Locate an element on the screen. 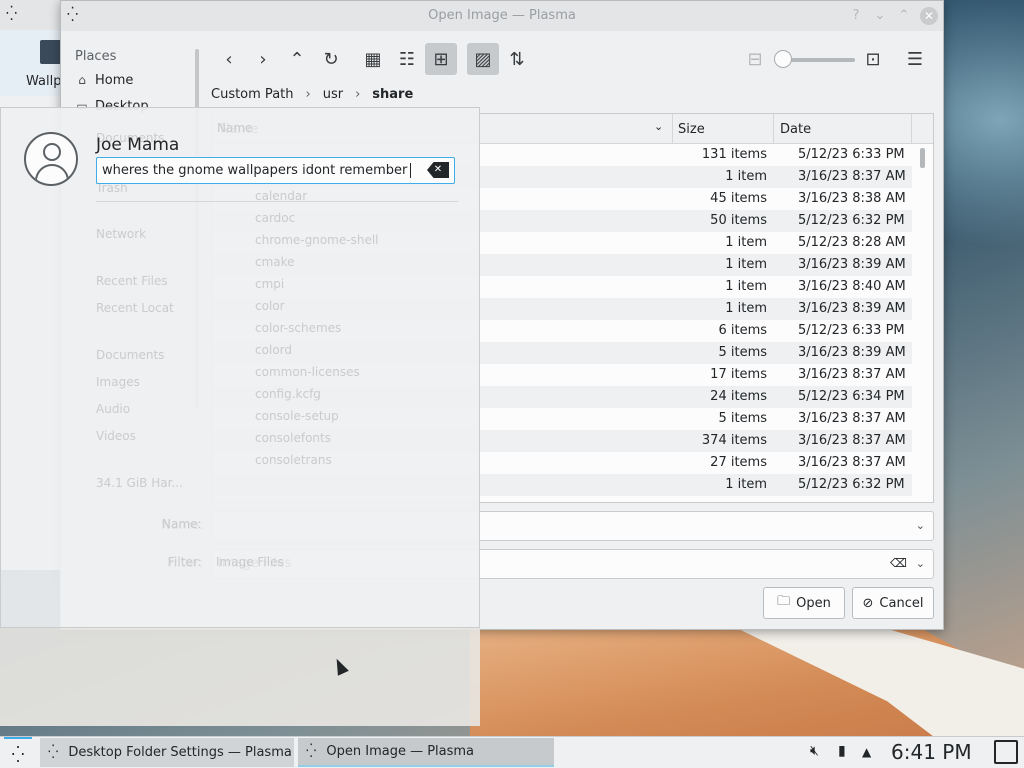 This screenshot has width=1024, height=768. arrow-right-icon: › is located at coordinates (263, 59).